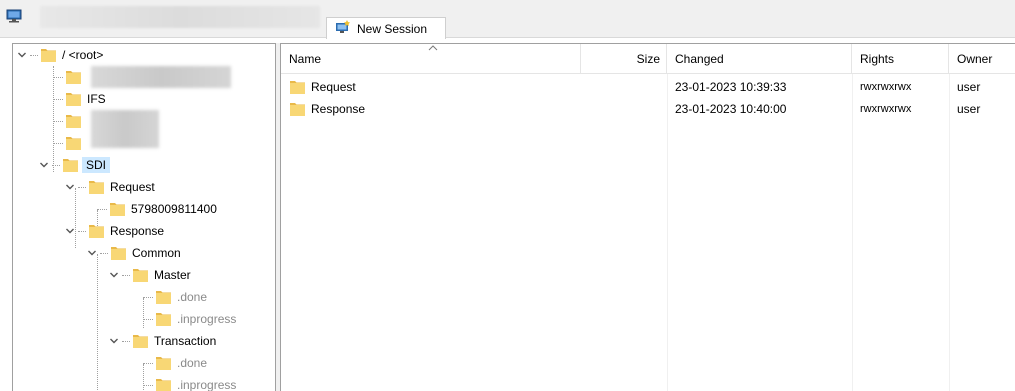 Image resolution: width=1015 pixels, height=391 pixels. I want to click on tree-node-transaction: Transaction, so click(162, 341).